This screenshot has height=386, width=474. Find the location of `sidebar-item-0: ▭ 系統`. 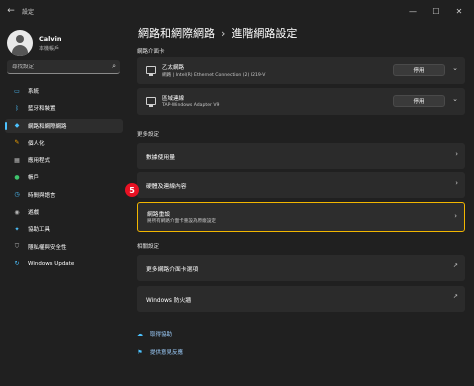

sidebar-item-0: ▭ 系統 is located at coordinates (64, 91).